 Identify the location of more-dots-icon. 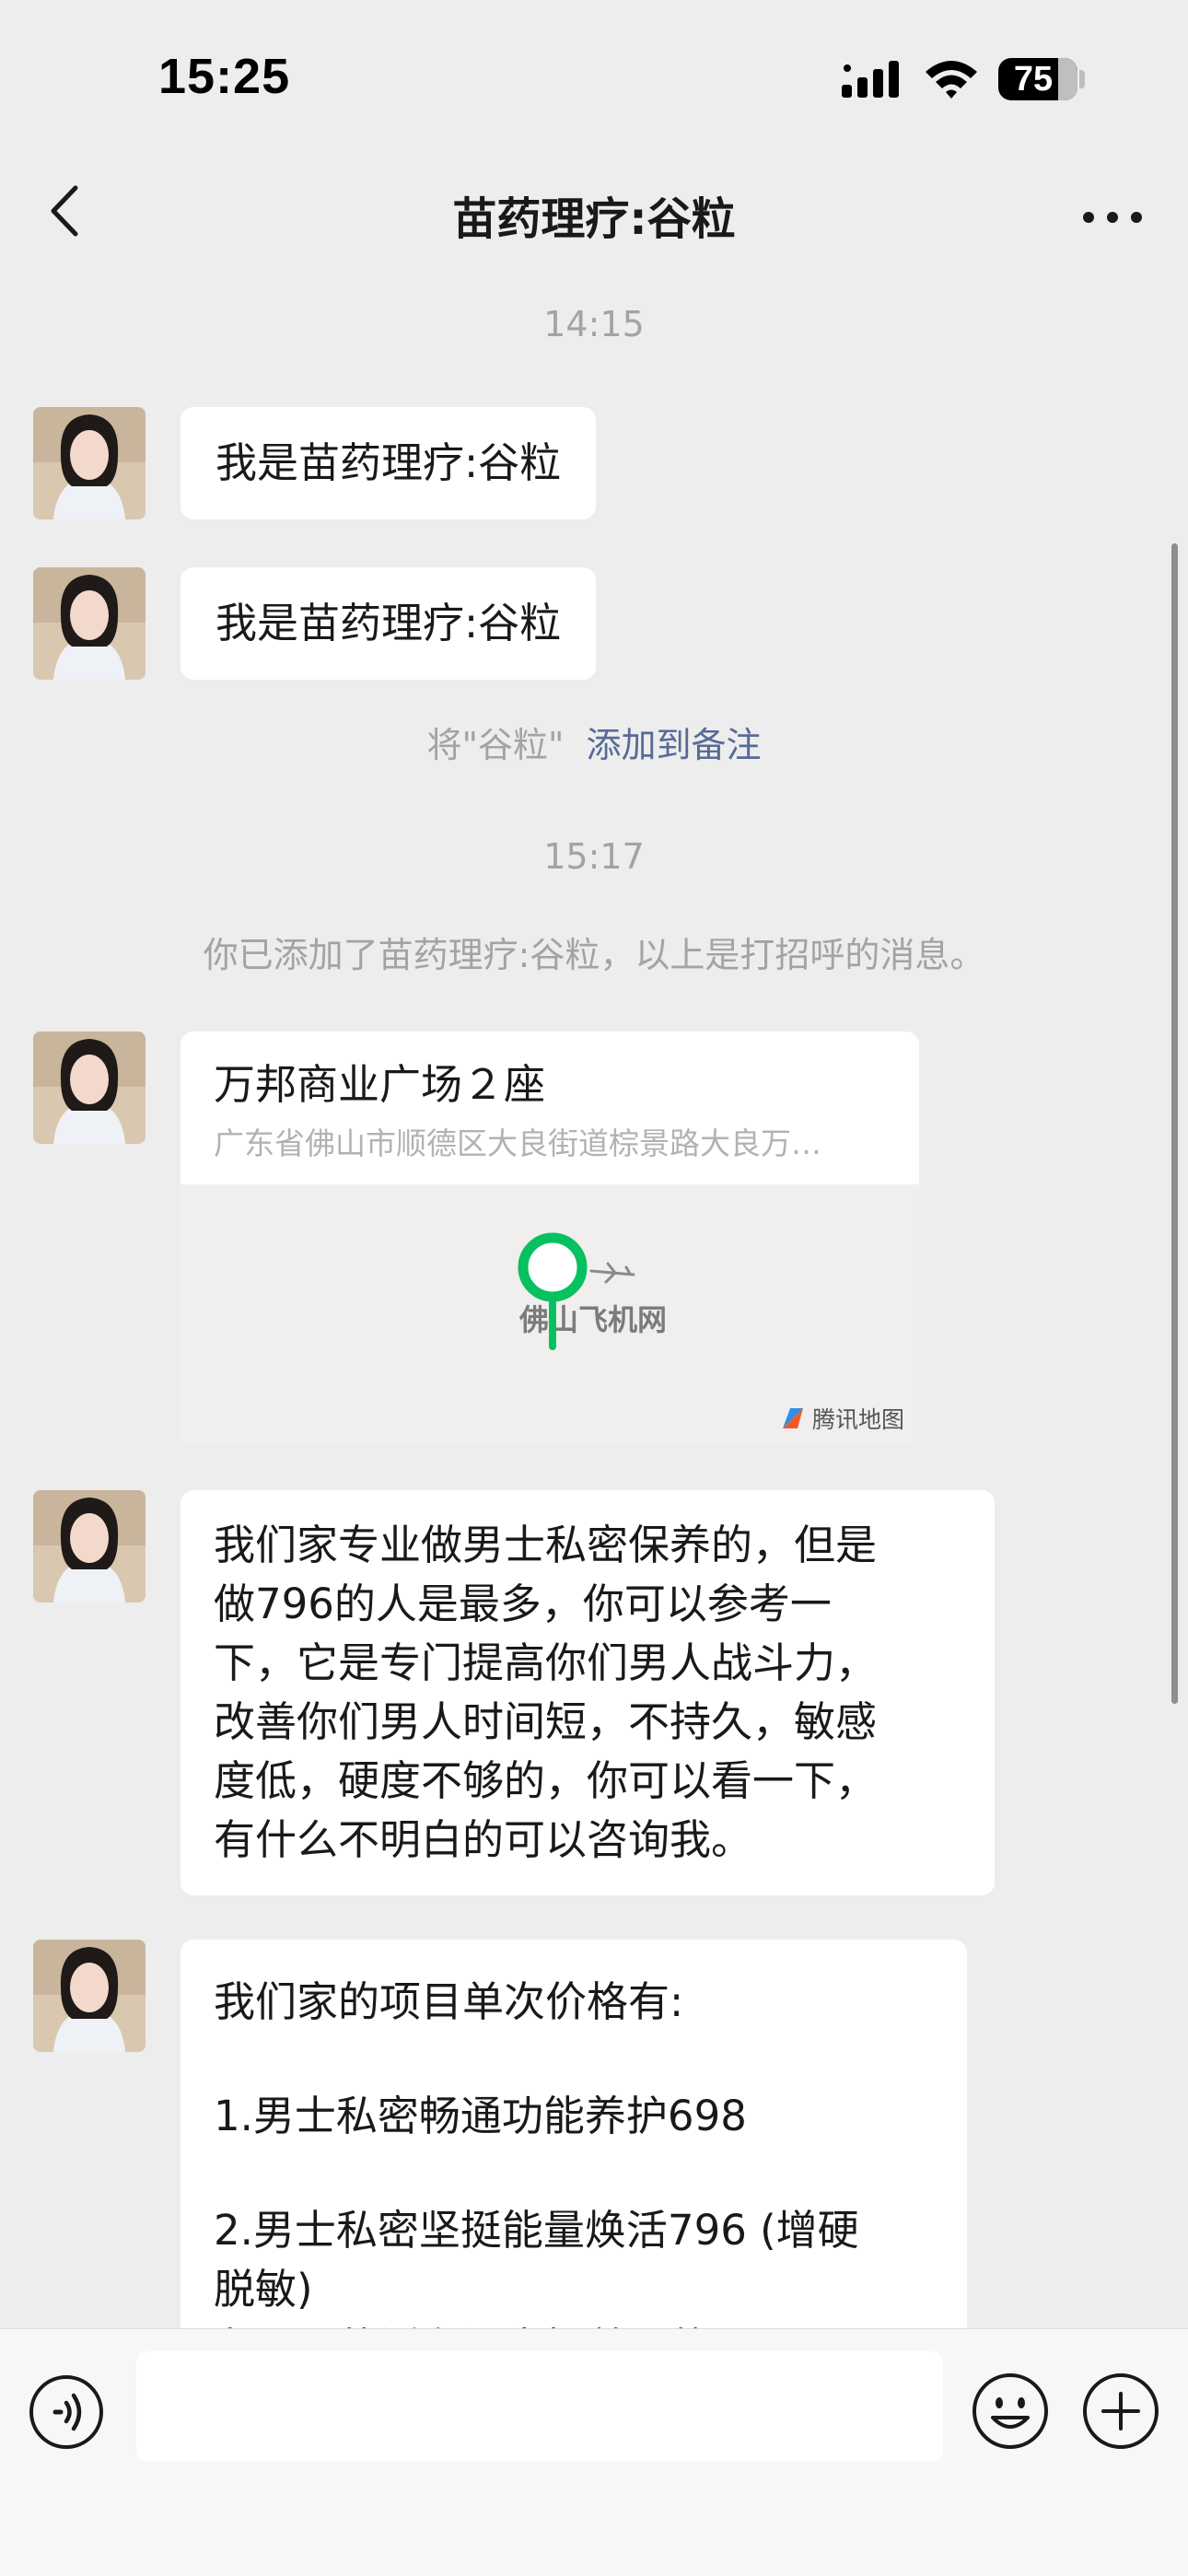
(1112, 211).